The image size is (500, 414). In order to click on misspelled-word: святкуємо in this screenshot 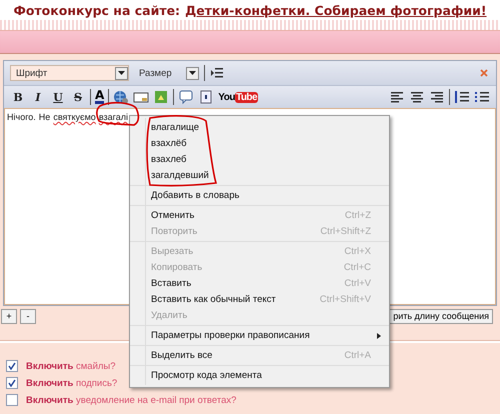, I will do `click(74, 118)`.